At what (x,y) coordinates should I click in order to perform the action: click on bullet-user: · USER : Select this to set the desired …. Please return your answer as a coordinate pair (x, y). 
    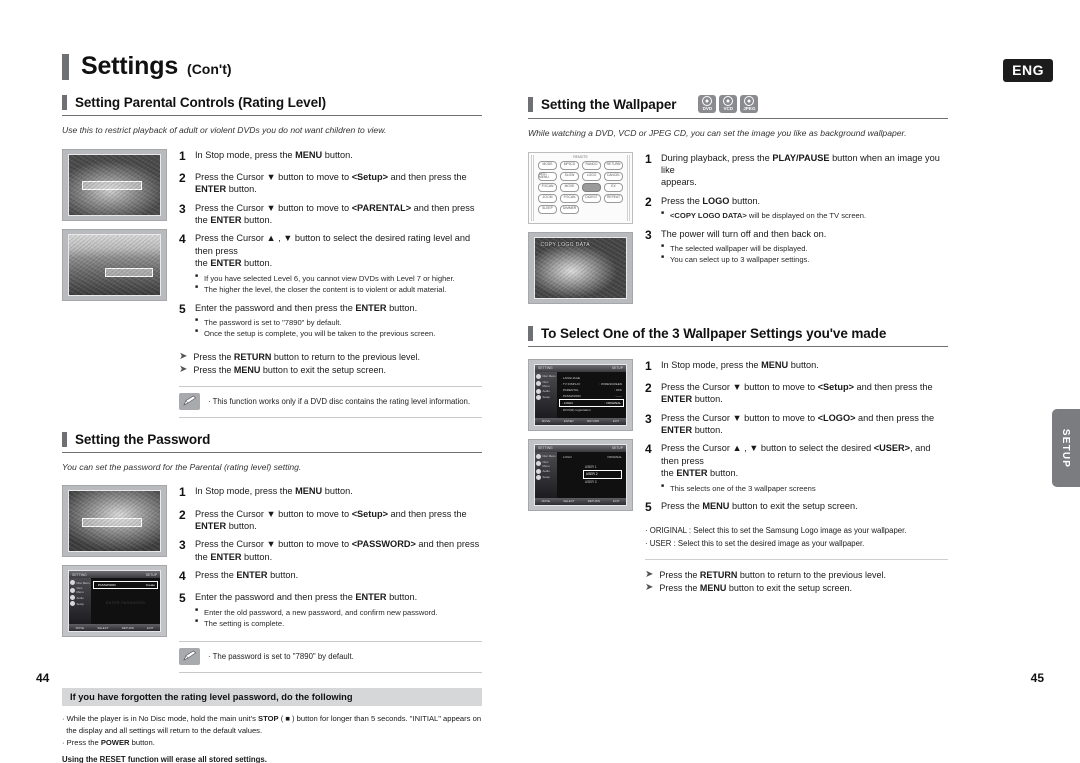
    Looking at the image, I should click on (755, 544).